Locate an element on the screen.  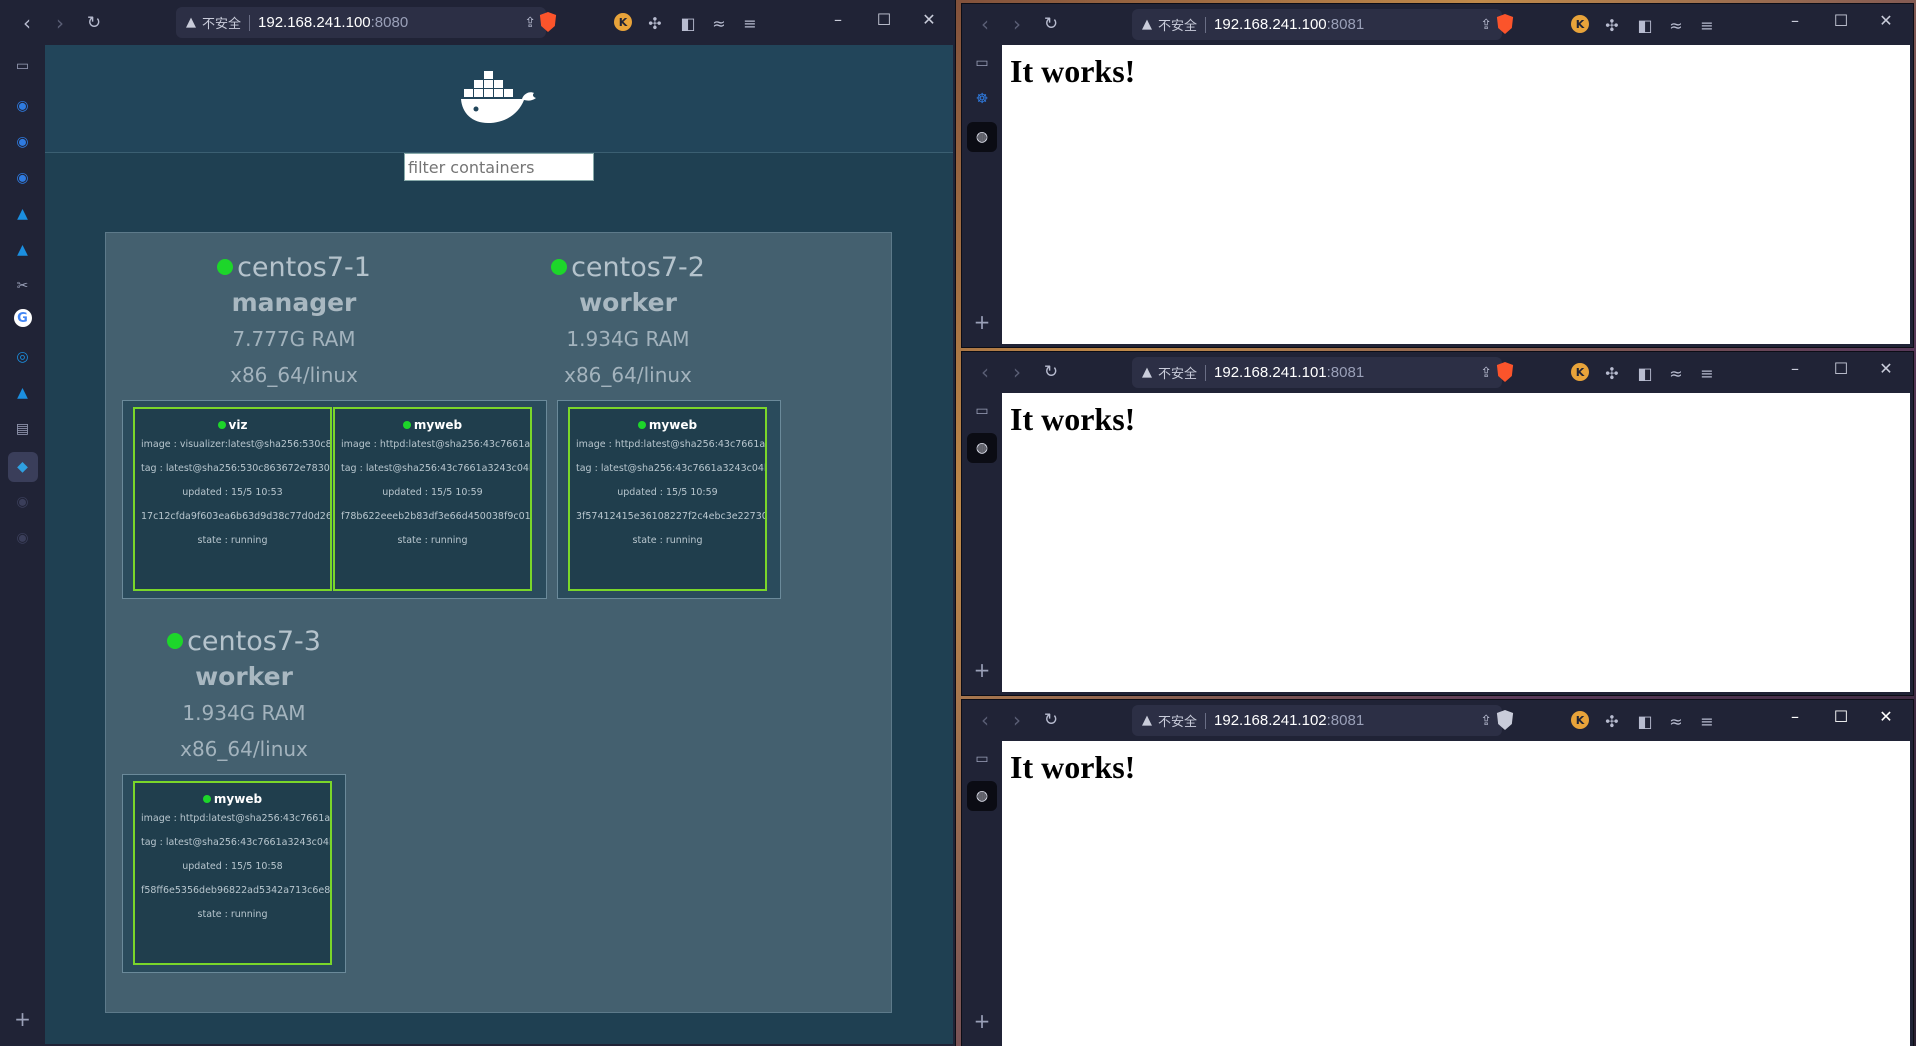
node-arch: x86_64/linux is located at coordinates (244, 749).